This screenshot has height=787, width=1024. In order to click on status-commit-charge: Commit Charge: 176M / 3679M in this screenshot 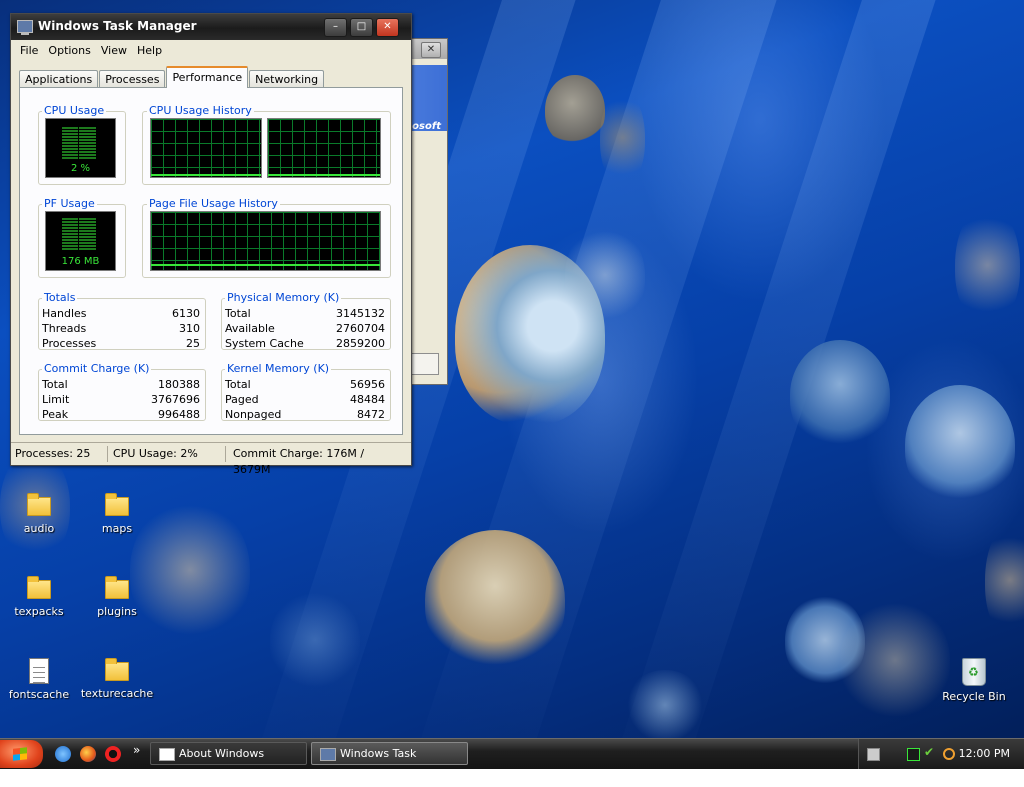, I will do `click(299, 461)`.